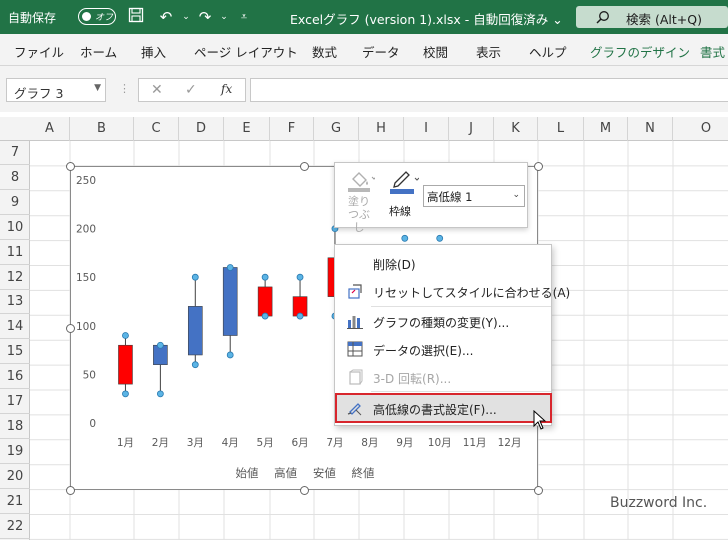 This screenshot has width=728, height=540. I want to click on column-header-f: F, so click(292, 129).